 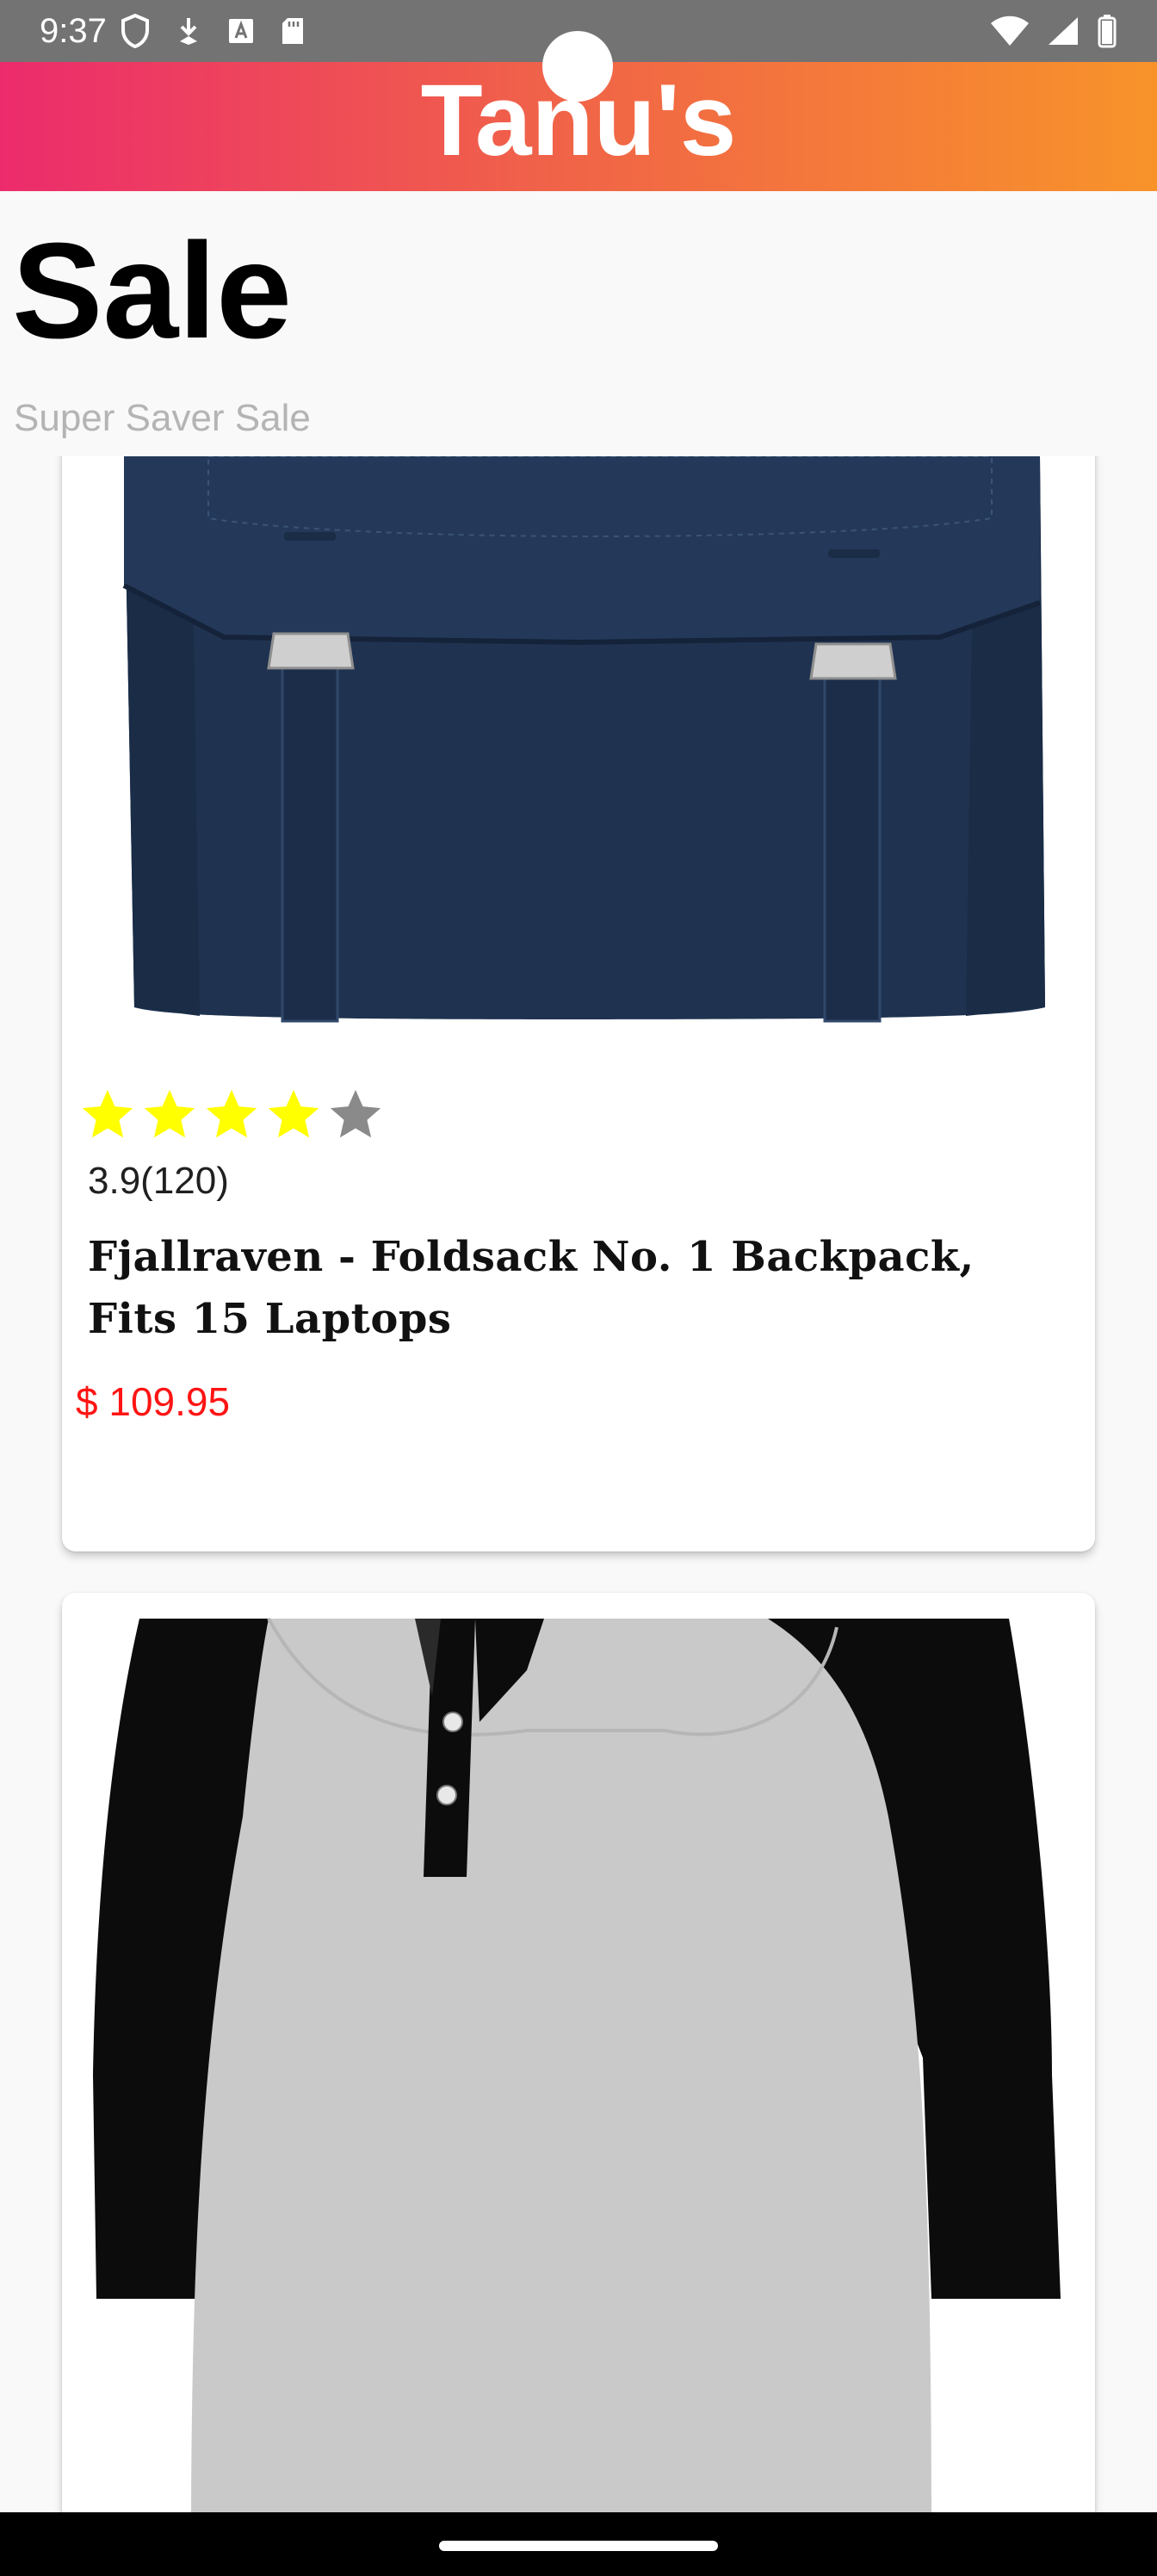 What do you see at coordinates (1010, 30) in the screenshot?
I see `wifi-icon` at bounding box center [1010, 30].